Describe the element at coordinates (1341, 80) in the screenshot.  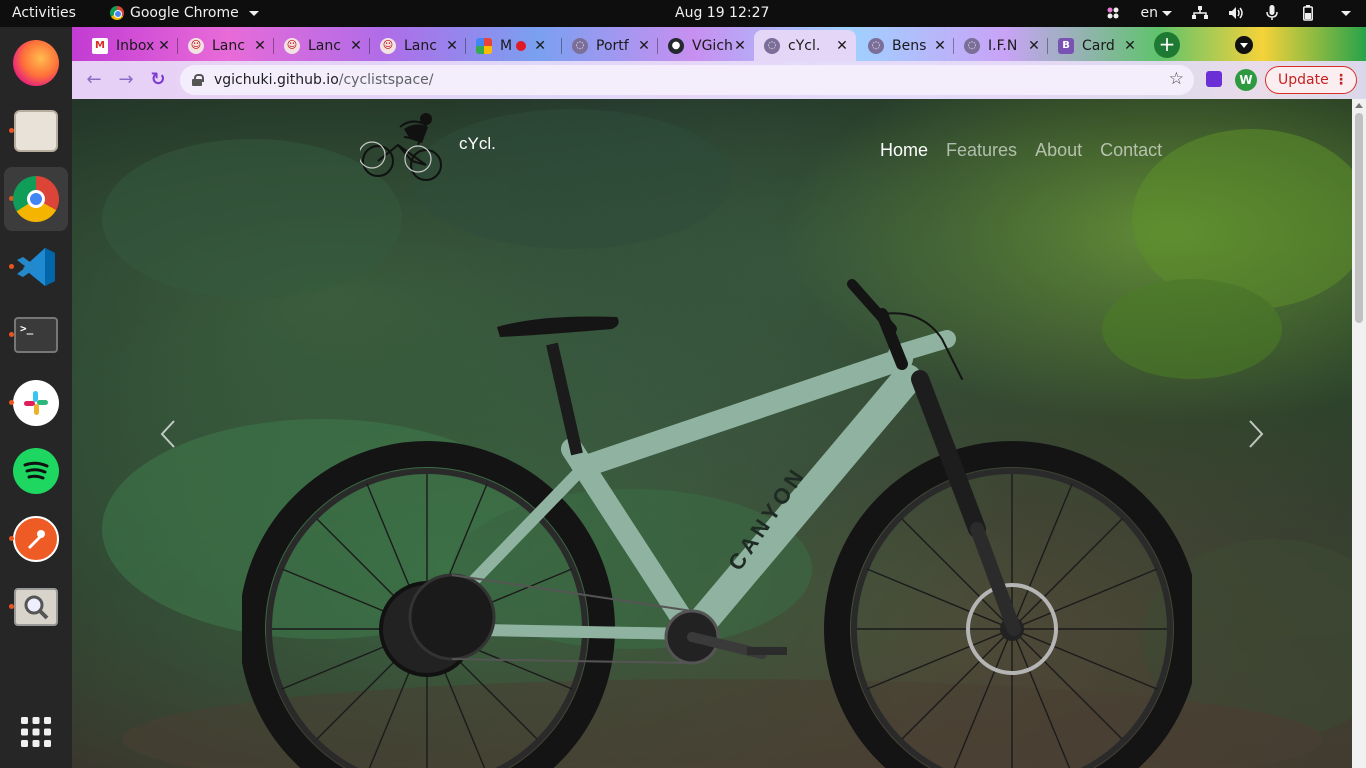
I see `more-menu-icon: ⋮` at that location.